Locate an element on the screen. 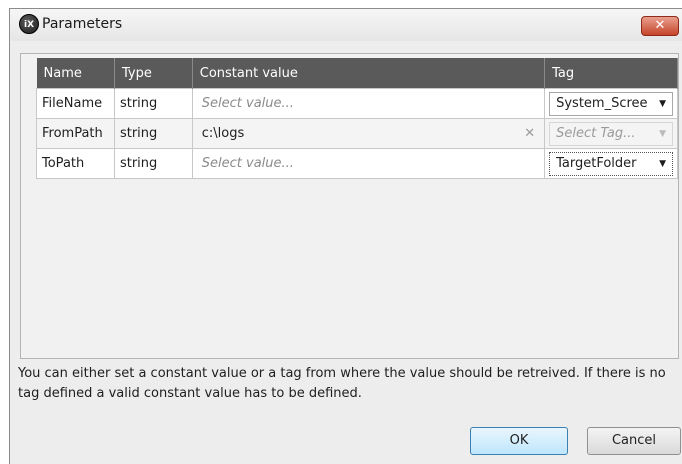  ok-label: OK is located at coordinates (519, 440).